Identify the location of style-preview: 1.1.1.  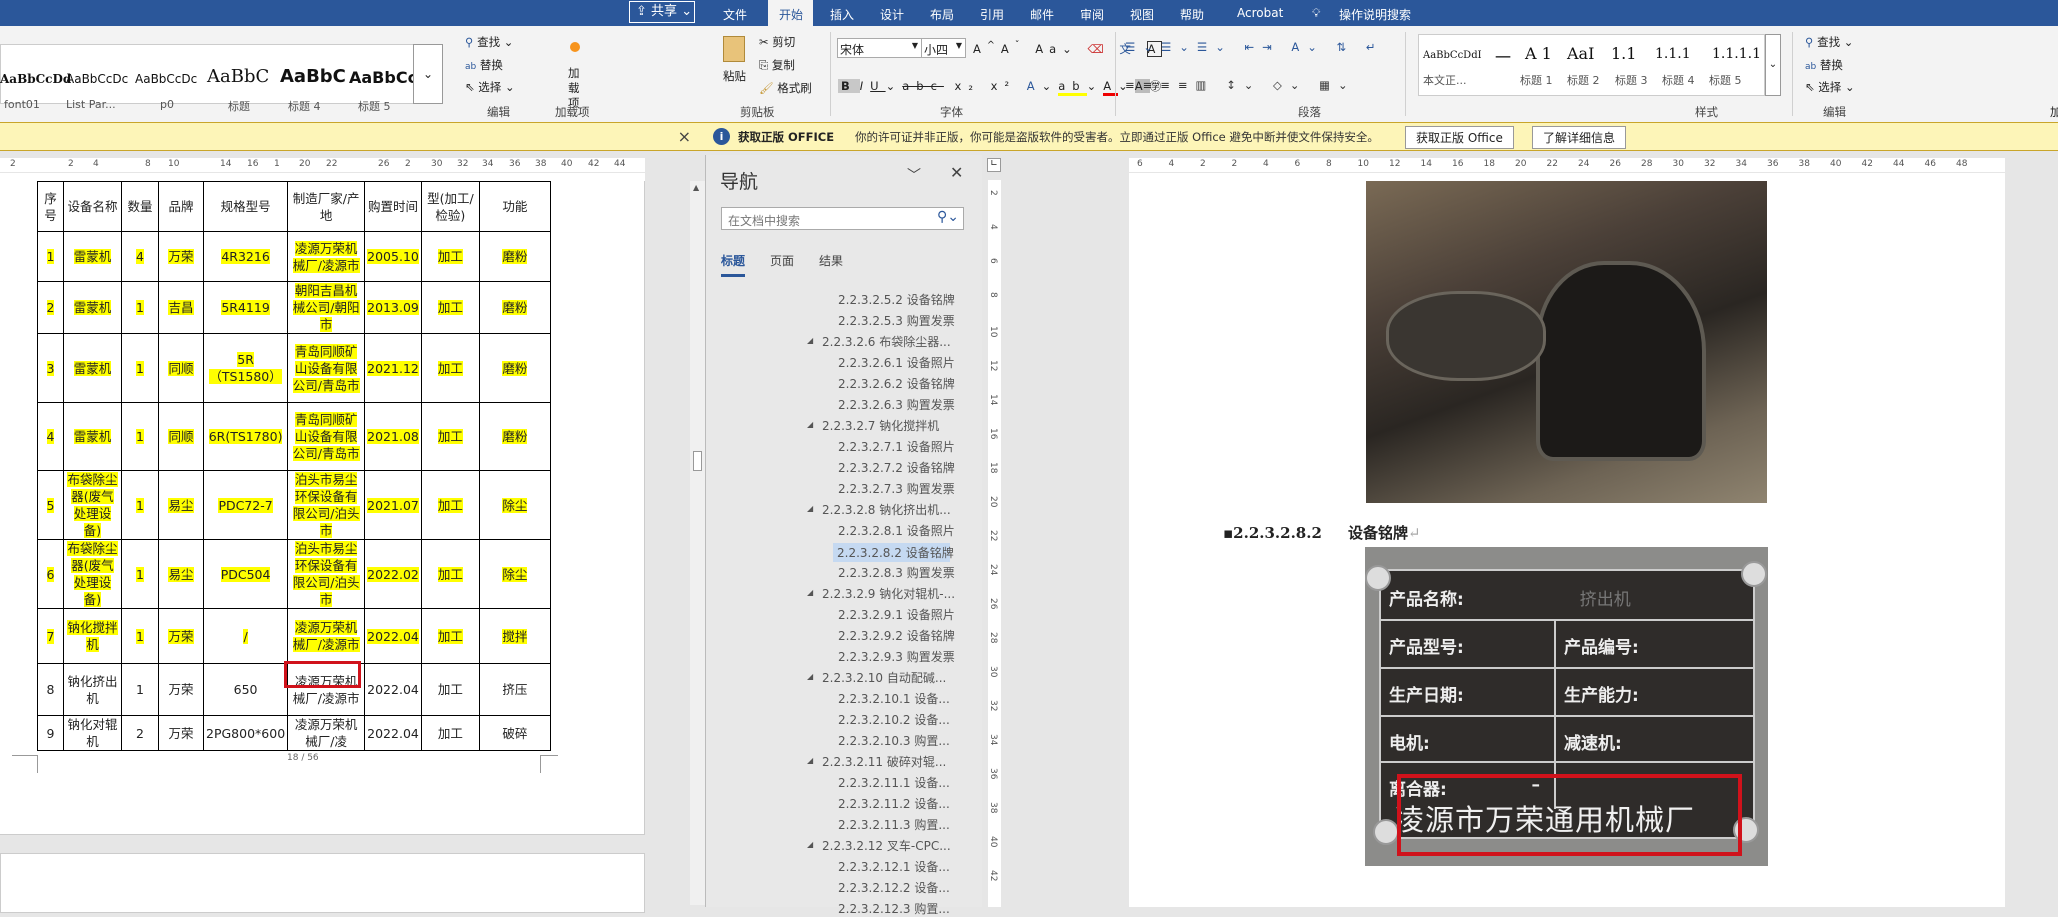
(1673, 54).